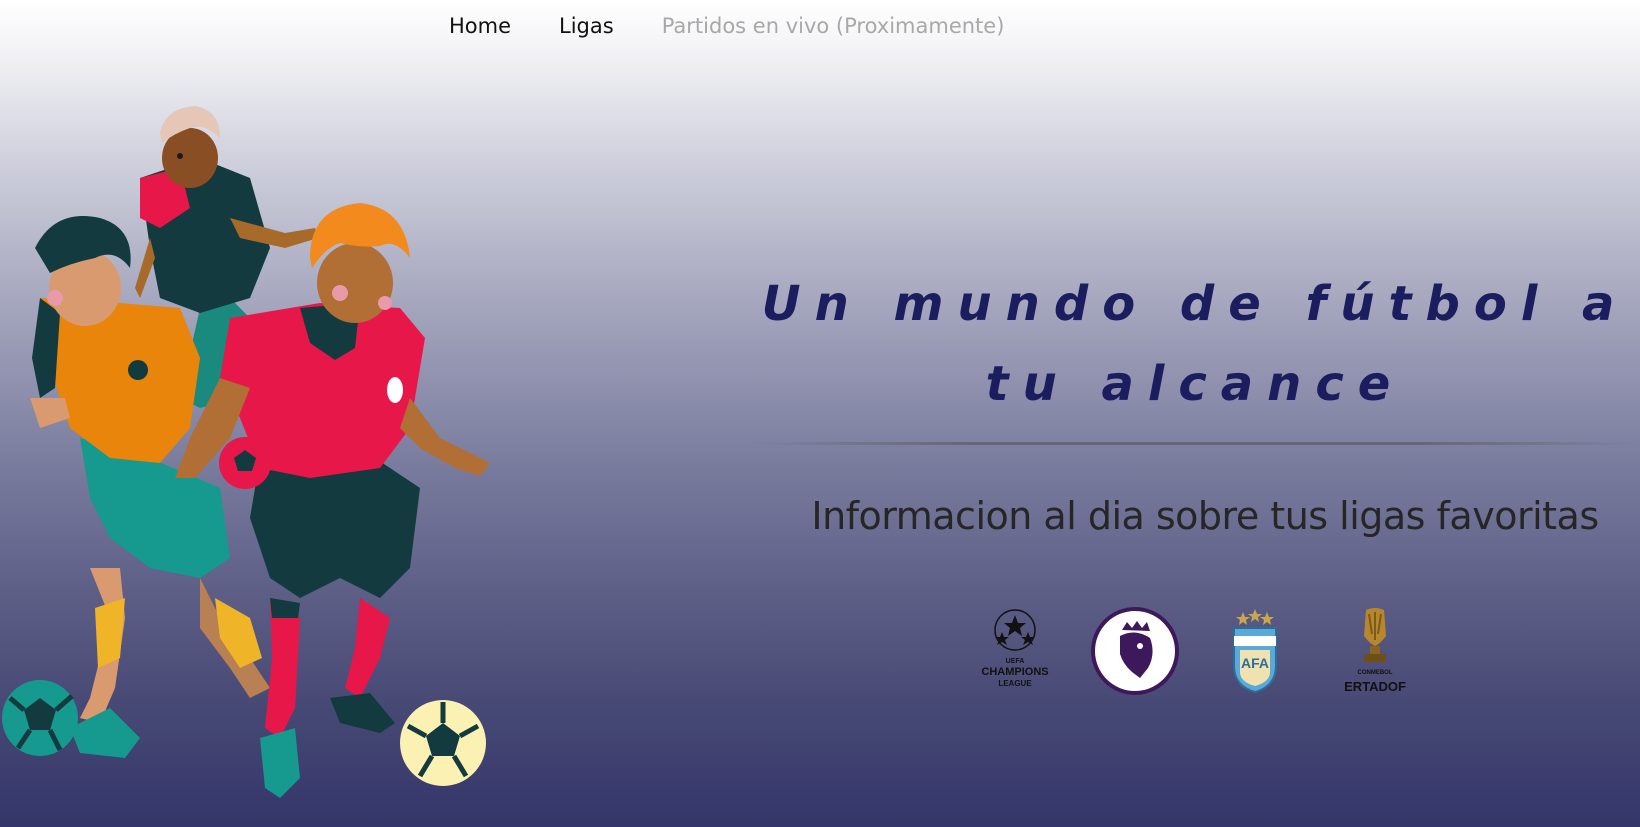 This screenshot has height=827, width=1640. I want to click on football-teal-icon, so click(40, 718).